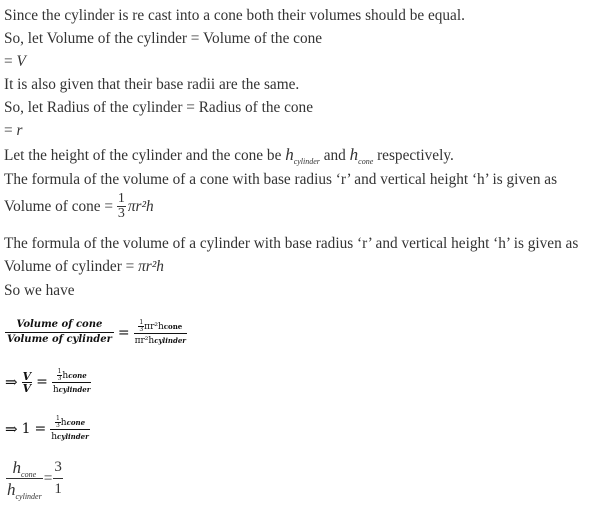 This screenshot has width=611, height=505. I want to click on numerator: V, so click(27, 376).